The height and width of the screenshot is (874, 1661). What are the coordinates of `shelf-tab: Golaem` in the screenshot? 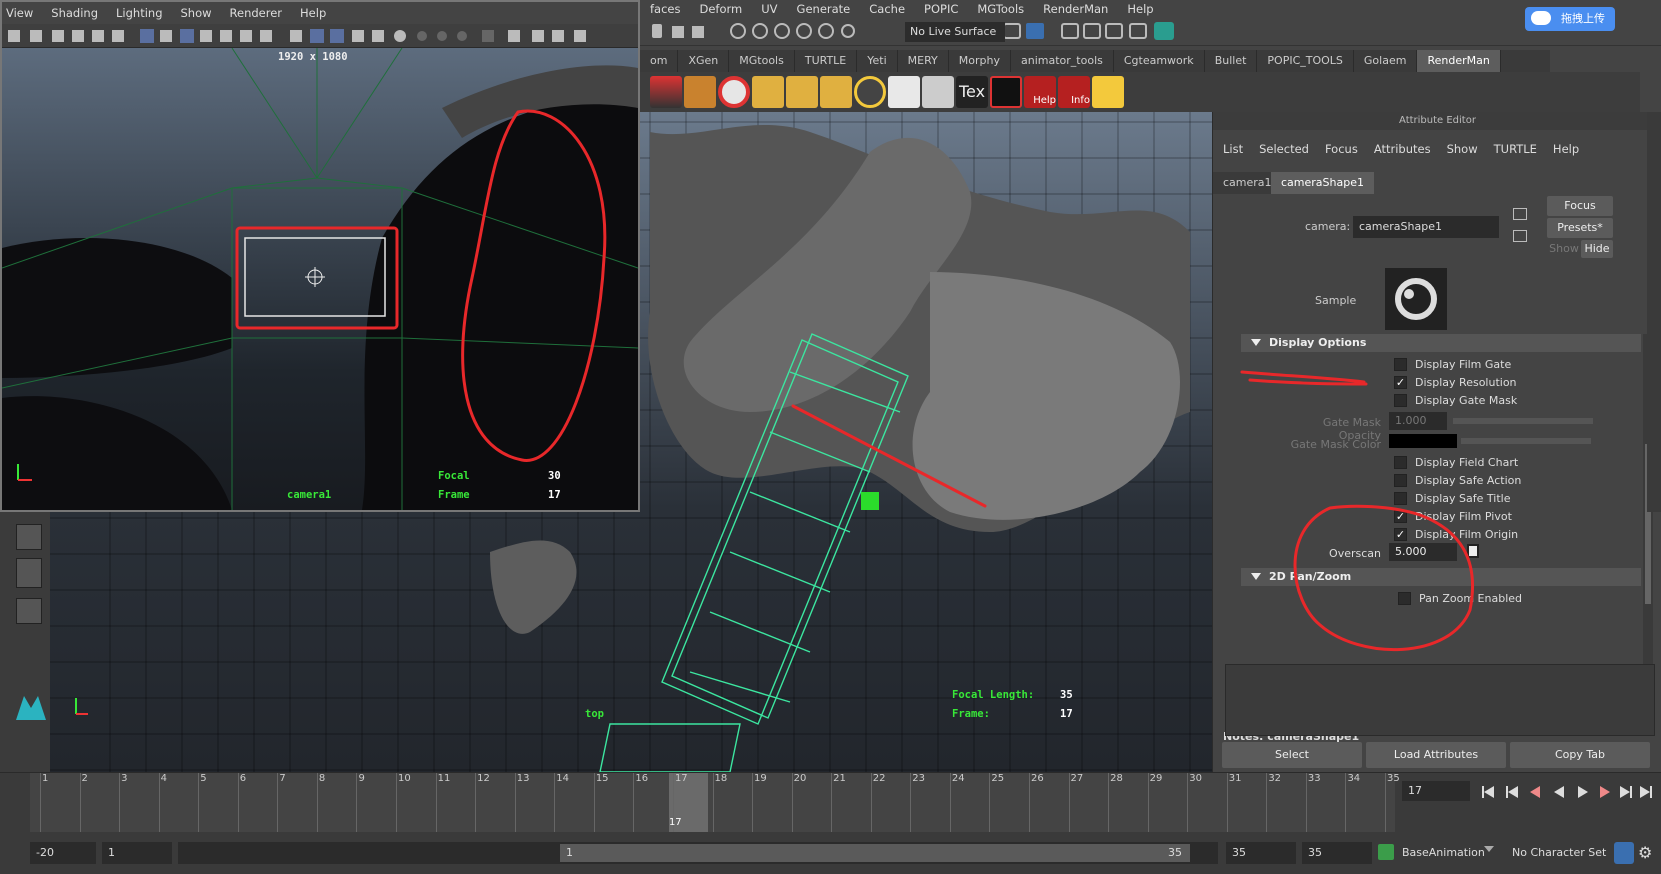 It's located at (1386, 61).